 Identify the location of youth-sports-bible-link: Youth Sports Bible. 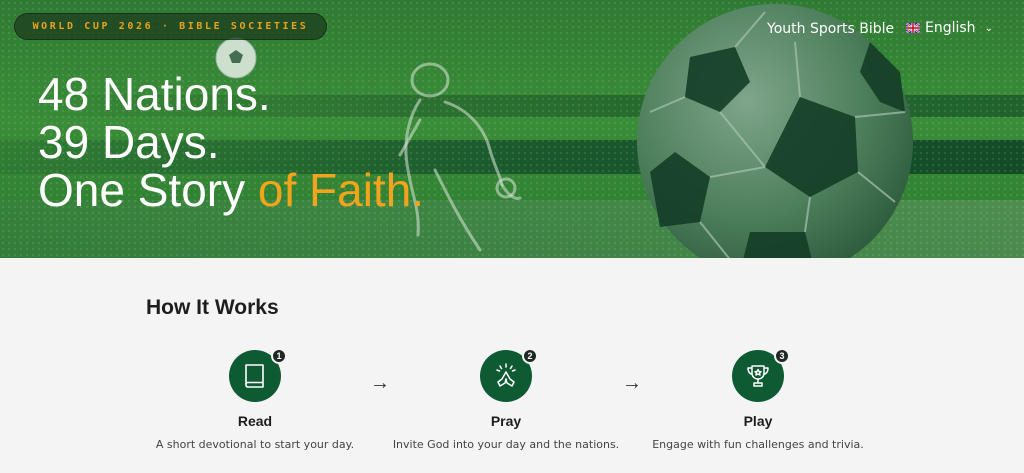
(830, 29).